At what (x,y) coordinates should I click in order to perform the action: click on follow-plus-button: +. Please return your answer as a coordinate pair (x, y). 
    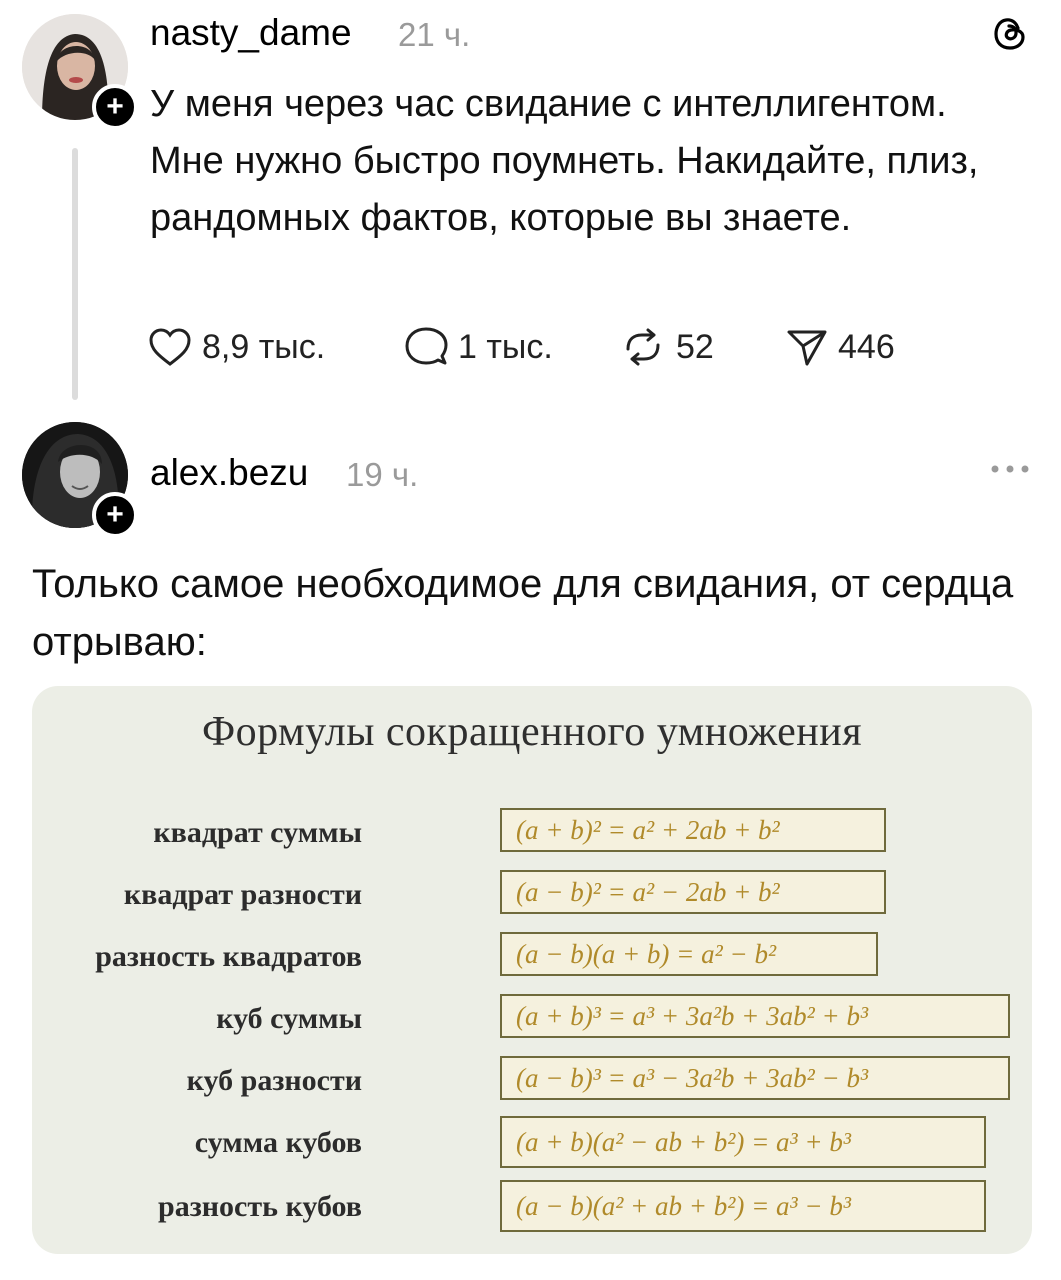
    Looking at the image, I should click on (115, 107).